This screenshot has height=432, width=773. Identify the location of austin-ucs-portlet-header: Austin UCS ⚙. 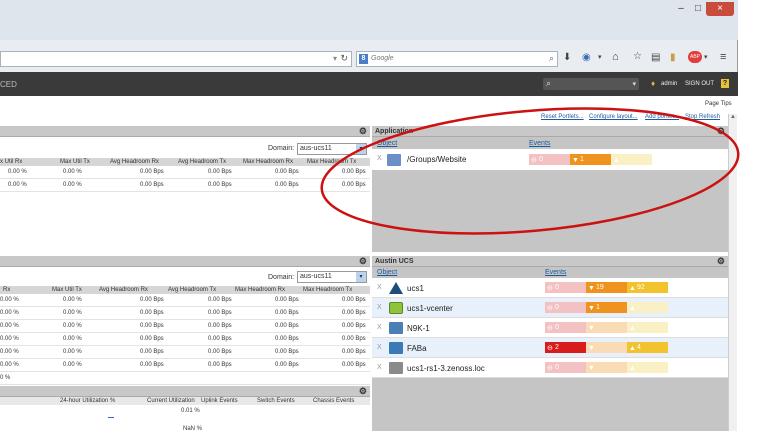
(550, 261).